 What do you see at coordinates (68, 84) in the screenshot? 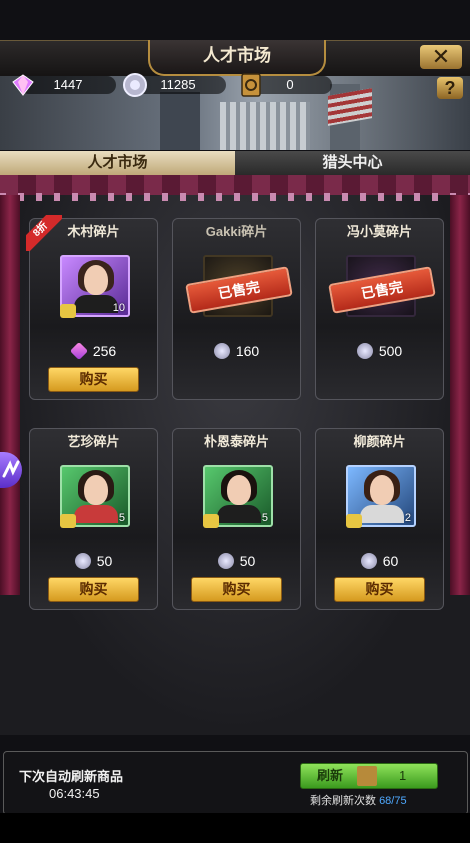
I see `gem-count: 1447` at bounding box center [68, 84].